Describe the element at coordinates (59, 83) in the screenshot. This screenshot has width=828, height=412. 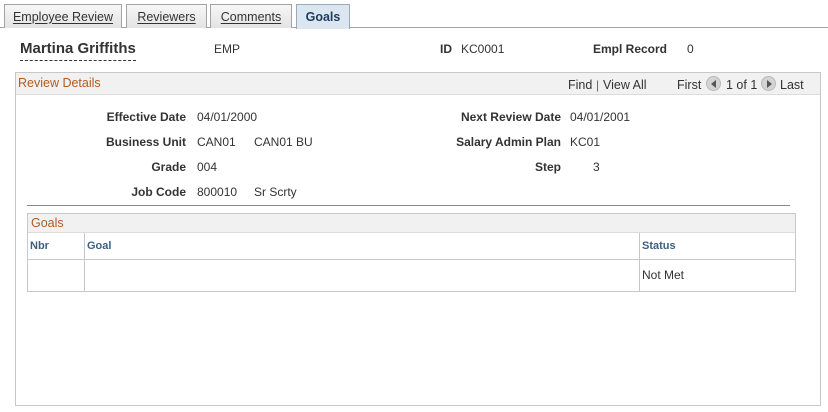
I see `review-details-title: Review Details` at that location.